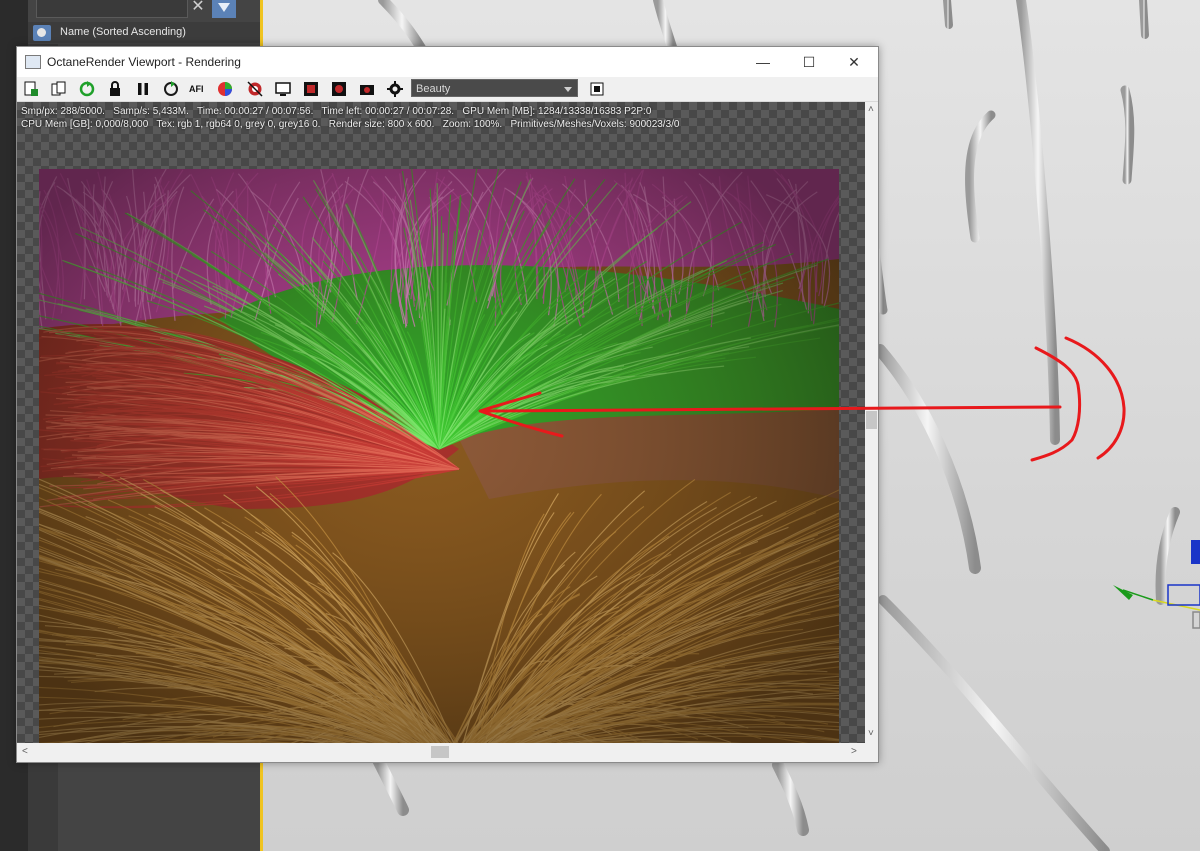  I want to click on annotation-curve-inner, so click(1056, 404).